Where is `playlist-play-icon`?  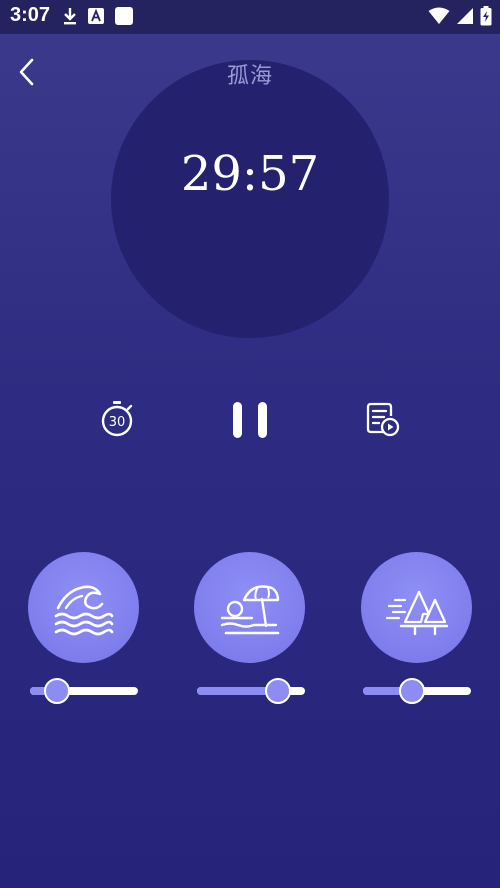
playlist-play-icon is located at coordinates (383, 419).